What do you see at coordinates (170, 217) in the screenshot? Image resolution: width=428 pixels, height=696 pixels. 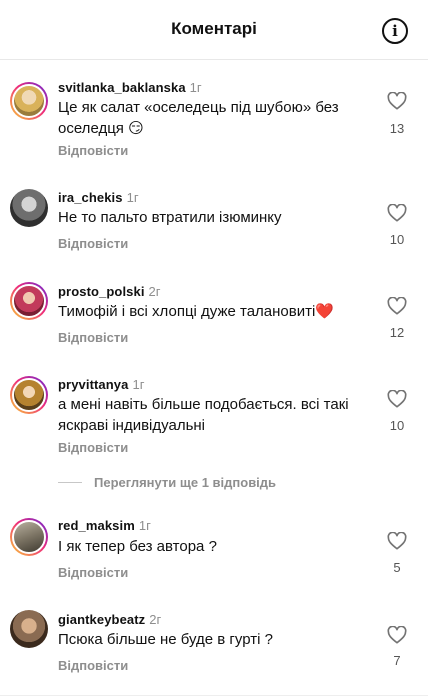 I see `comment-text: Не то пальто втратили ізюминку` at bounding box center [170, 217].